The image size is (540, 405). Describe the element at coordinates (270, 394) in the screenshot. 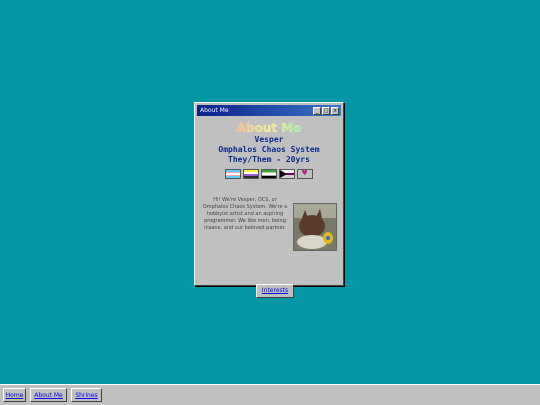

I see `taskbar: Home About Me Shrines` at that location.